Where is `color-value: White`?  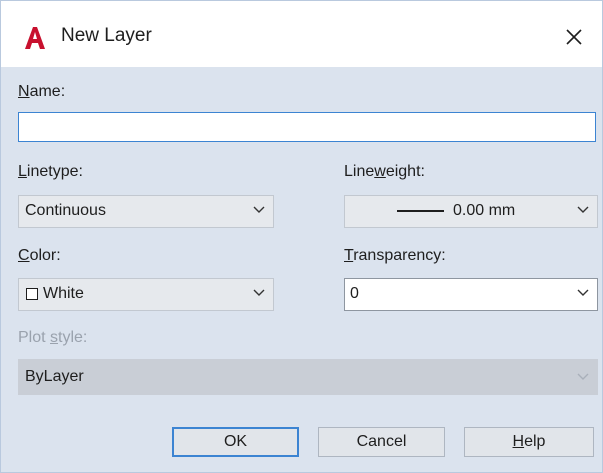
color-value: White is located at coordinates (63, 293).